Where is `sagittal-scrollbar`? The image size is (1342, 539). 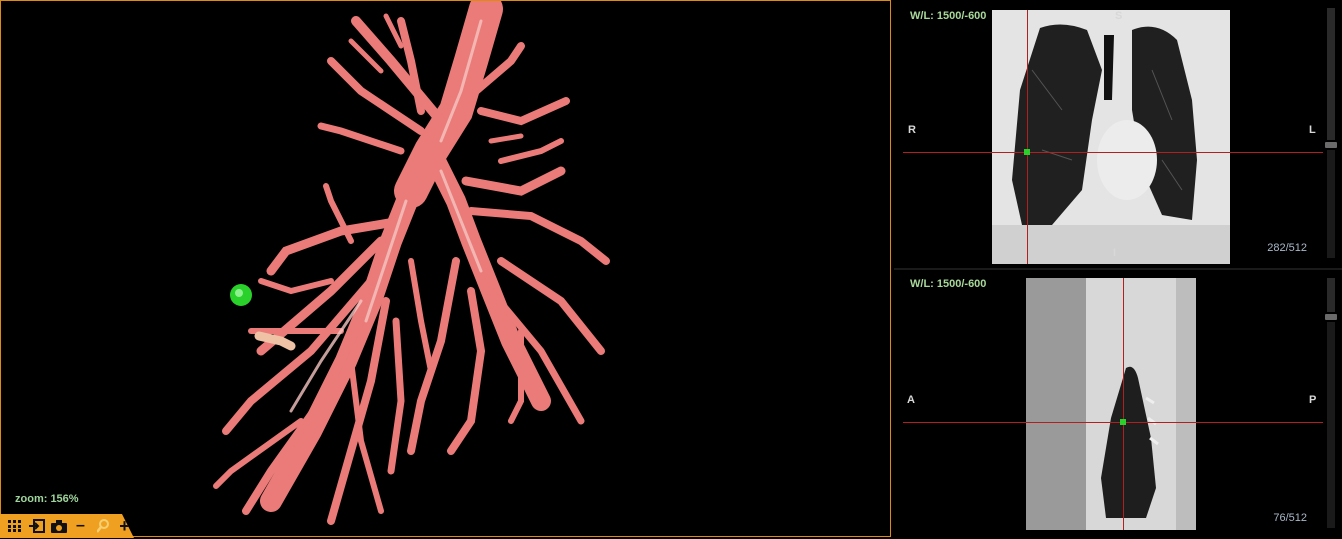
sagittal-scrollbar is located at coordinates (1331, 295).